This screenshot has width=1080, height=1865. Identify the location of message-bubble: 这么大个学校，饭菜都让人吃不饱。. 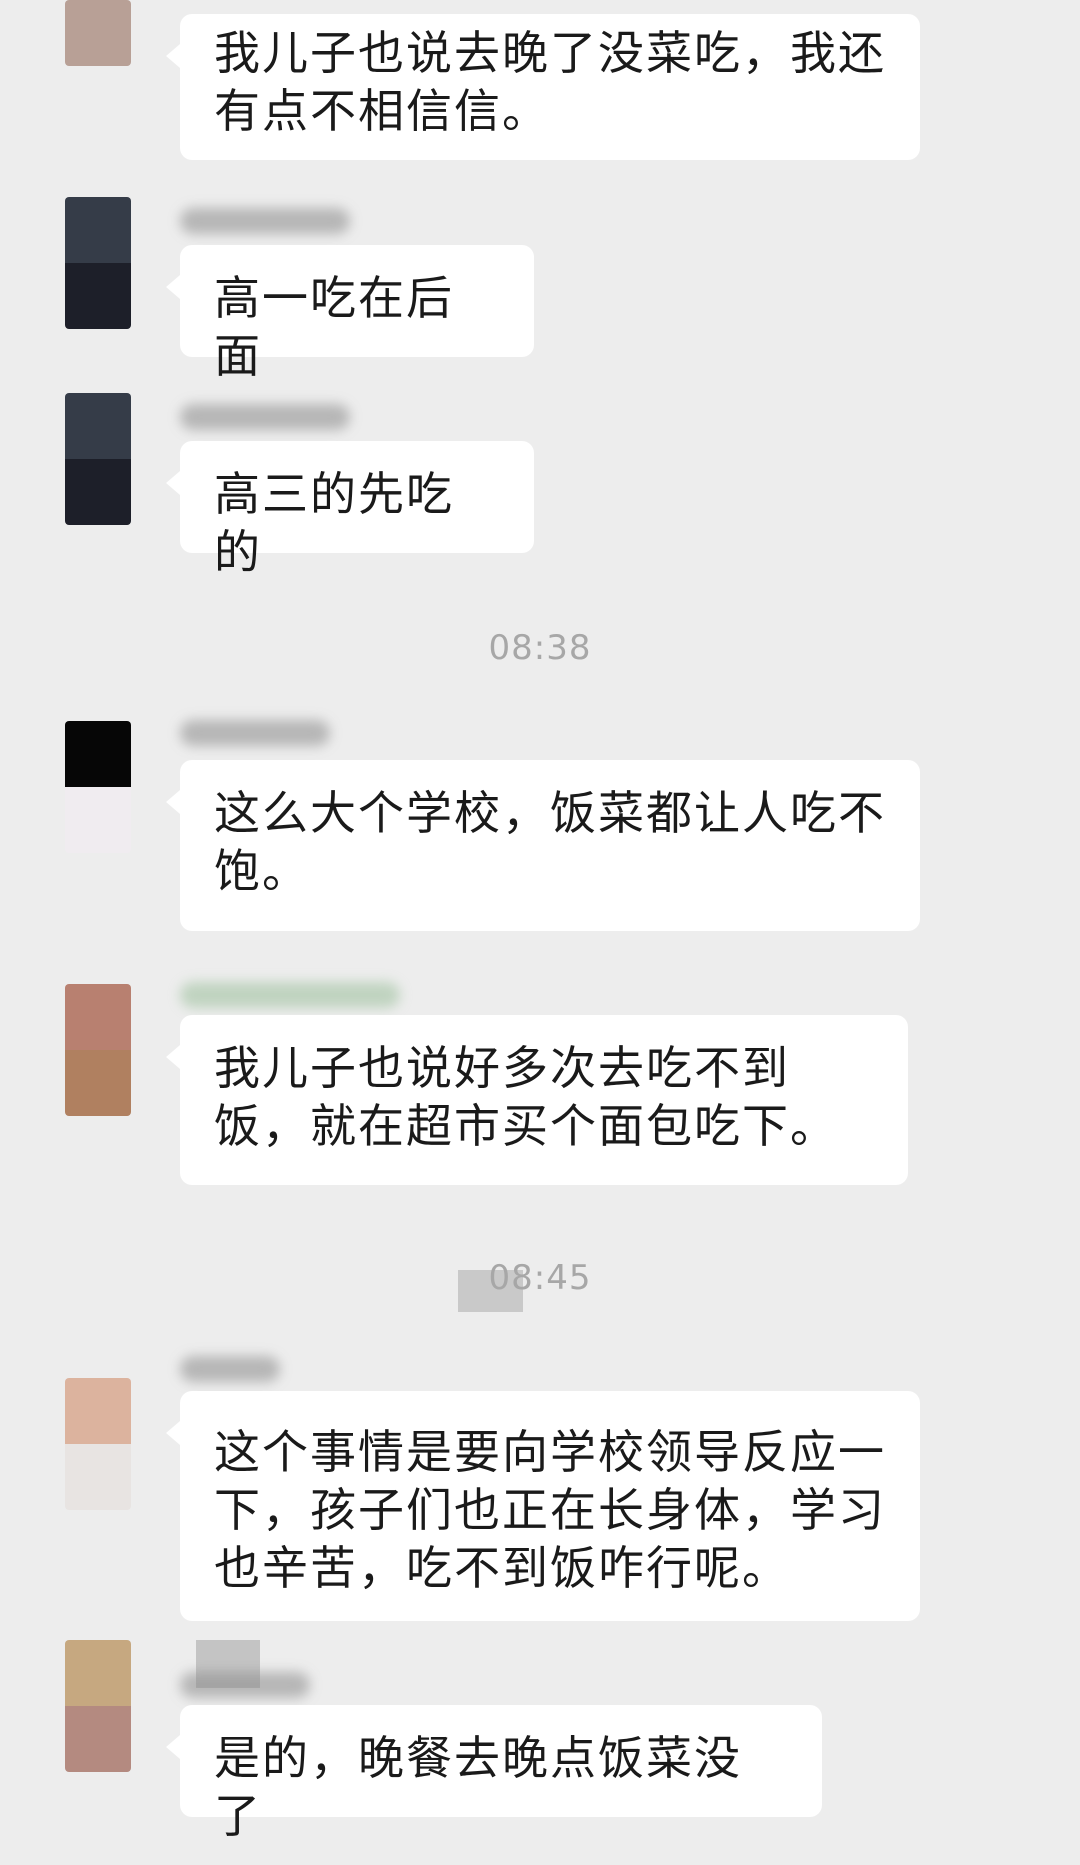
(543, 845).